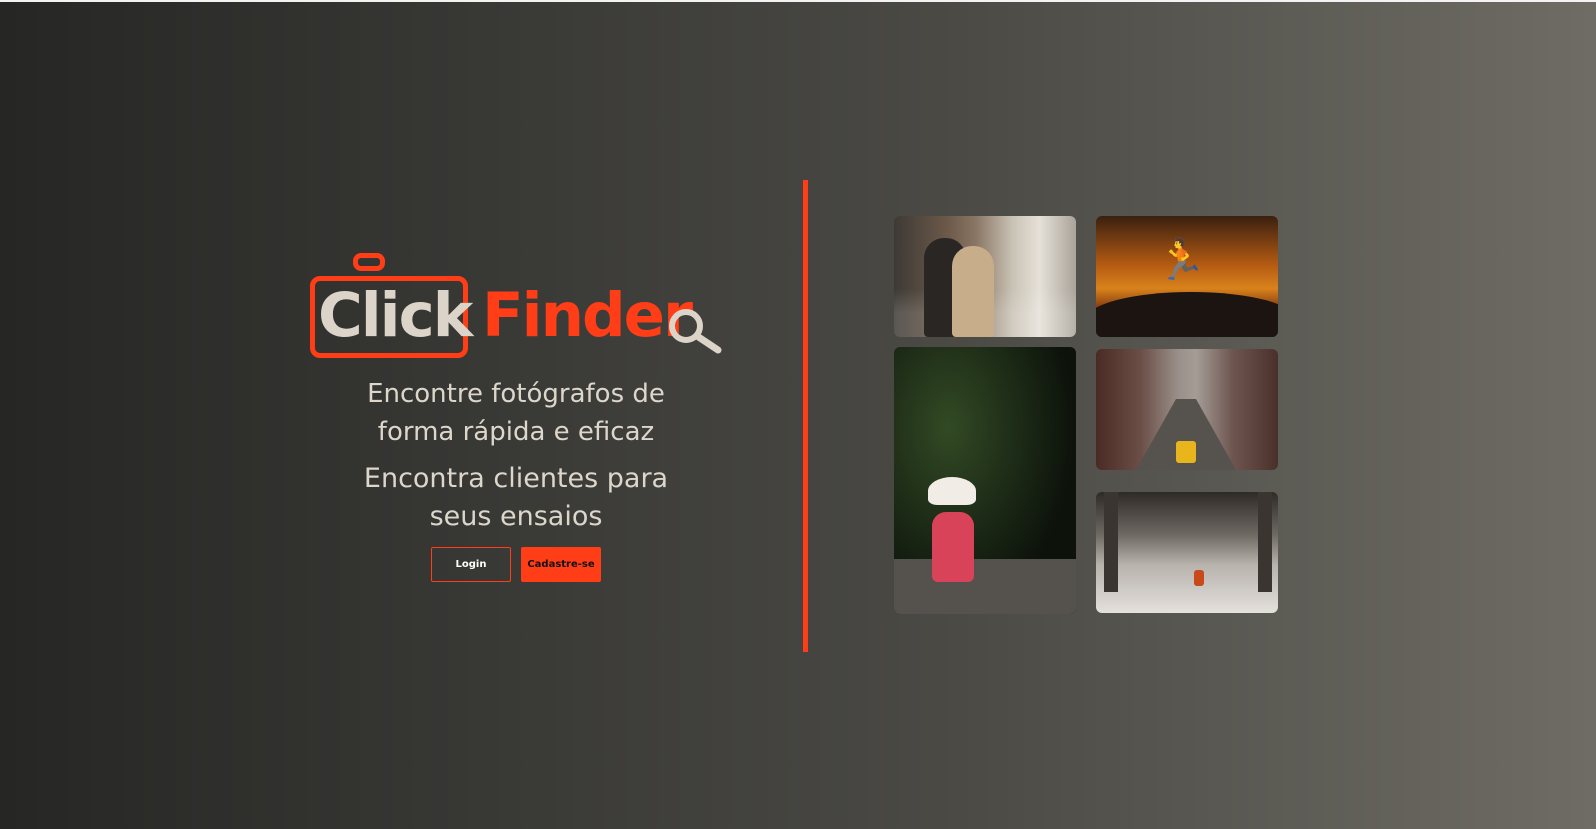 This screenshot has height=829, width=1596. I want to click on logo: Click Finder, so click(511, 305).